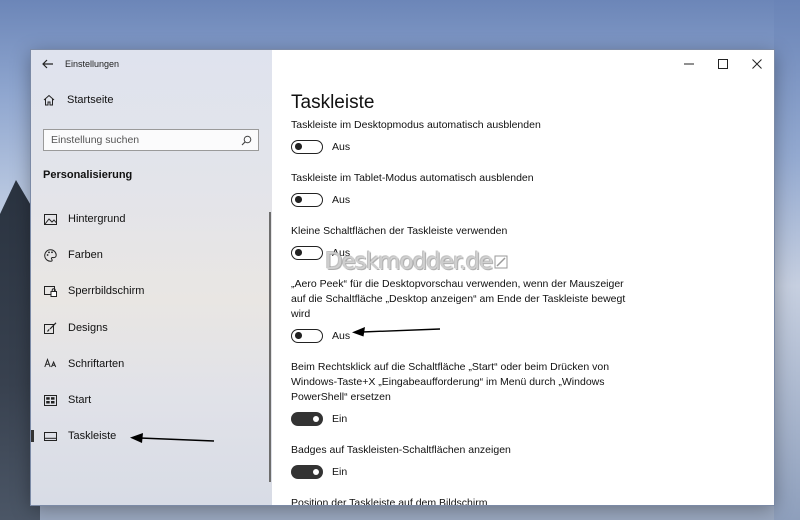  I want to click on toggle-small-buttons, so click(307, 253).